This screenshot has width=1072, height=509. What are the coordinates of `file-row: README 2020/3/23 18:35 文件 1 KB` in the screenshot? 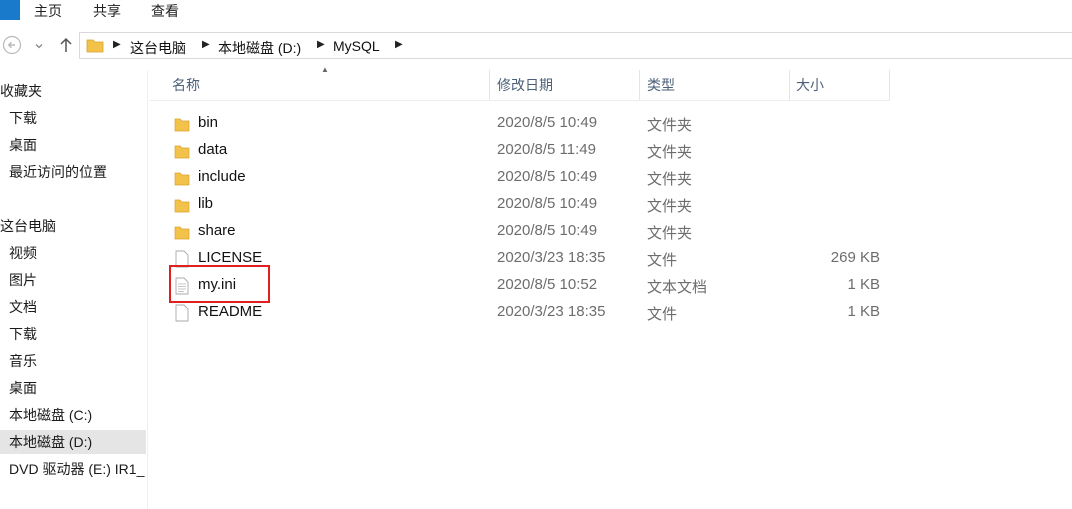 It's located at (520, 312).